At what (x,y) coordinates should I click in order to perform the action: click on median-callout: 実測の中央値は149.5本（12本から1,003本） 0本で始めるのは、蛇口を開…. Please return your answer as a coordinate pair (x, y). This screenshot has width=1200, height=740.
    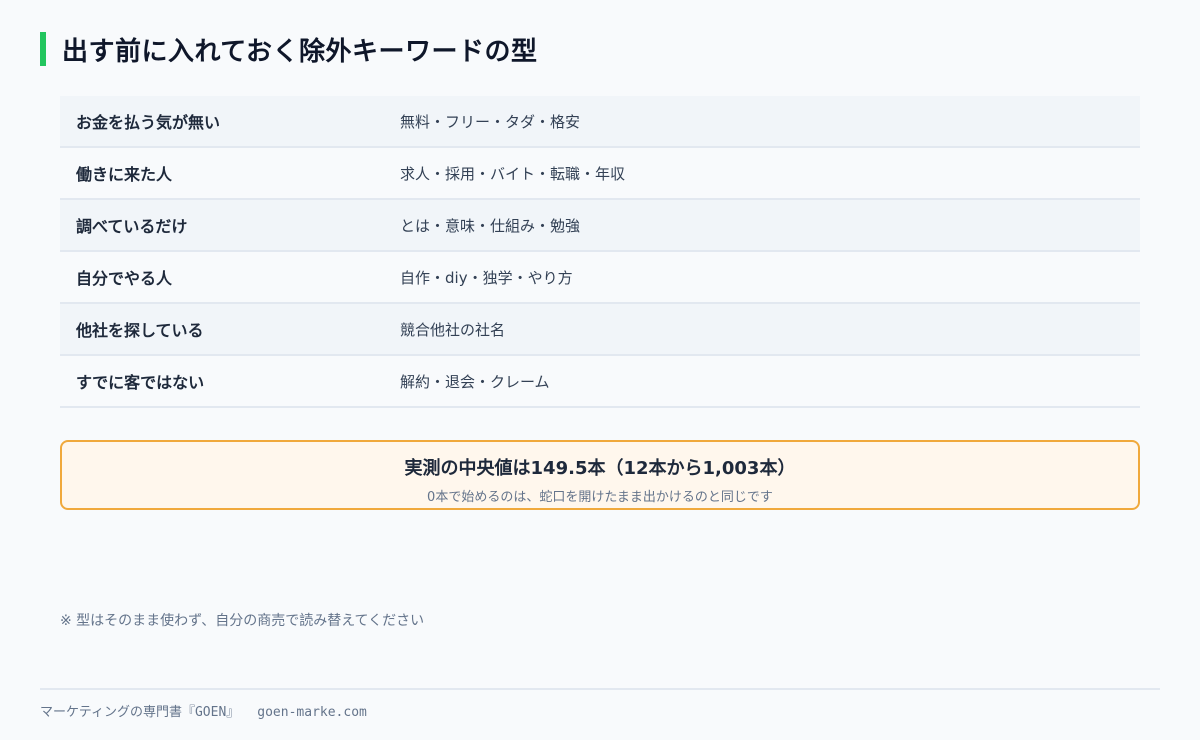
    Looking at the image, I should click on (600, 475).